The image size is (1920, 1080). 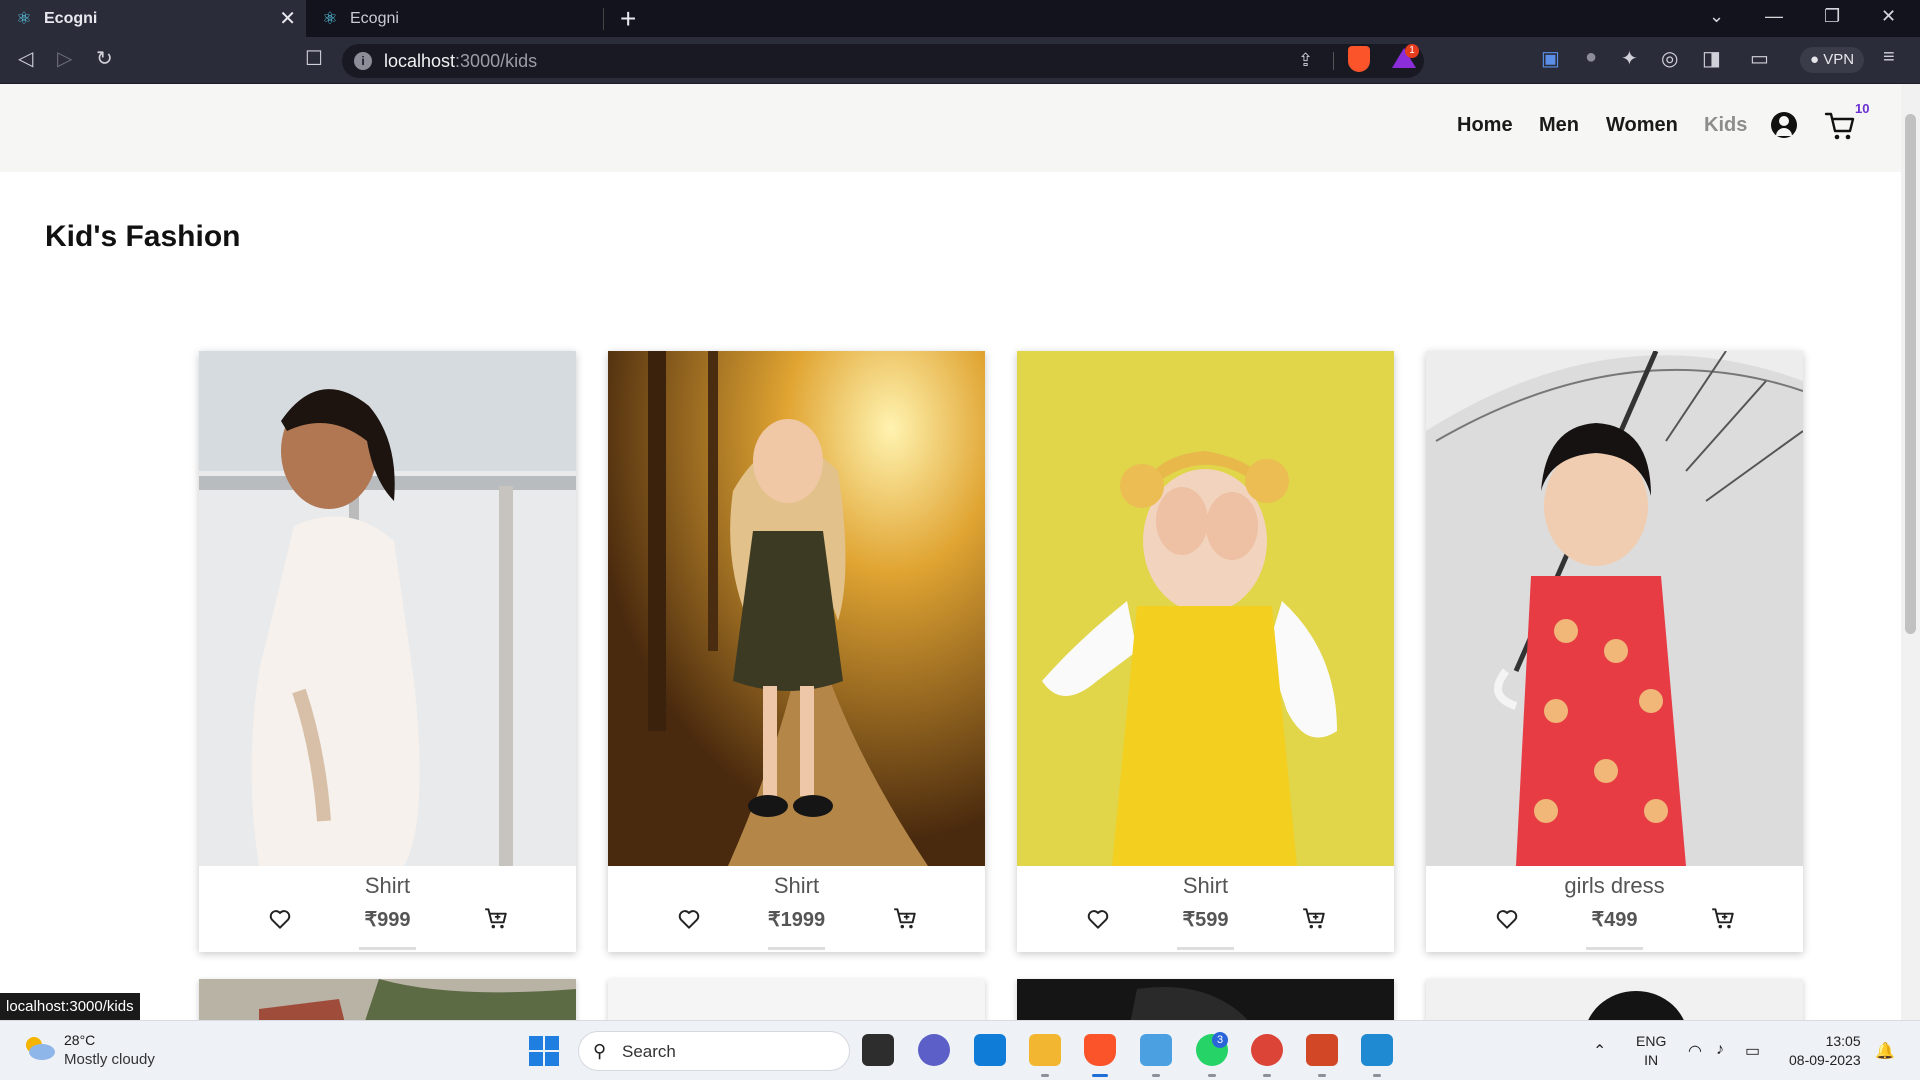 I want to click on cortana-icon, so click(x=990, y=1050).